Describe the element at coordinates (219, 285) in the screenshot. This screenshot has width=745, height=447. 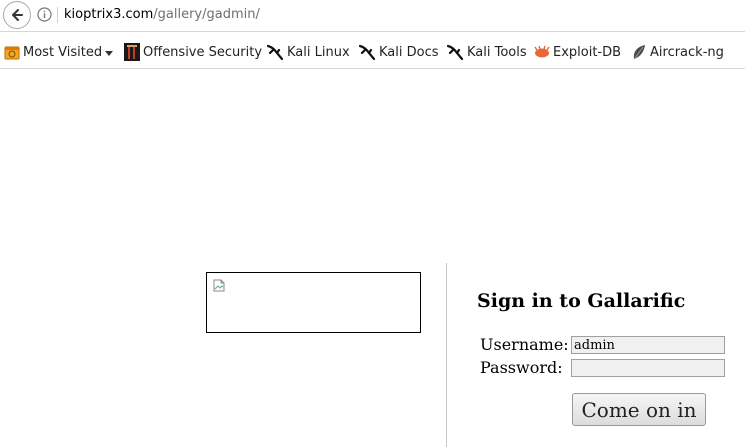
I see `broken-image-icon` at that location.